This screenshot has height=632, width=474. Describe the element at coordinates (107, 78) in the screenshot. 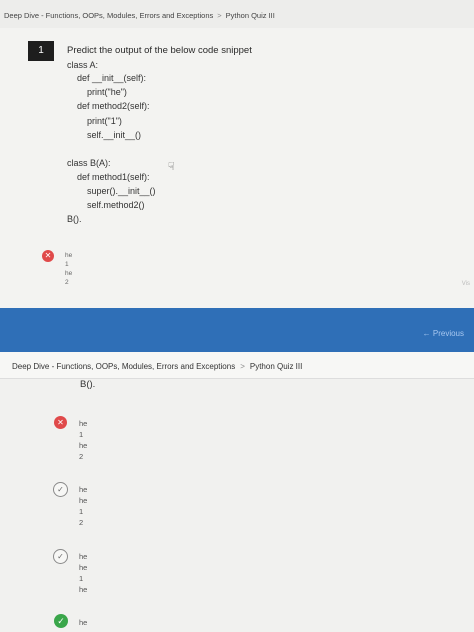

I see `code-line: def __init__(self):` at that location.